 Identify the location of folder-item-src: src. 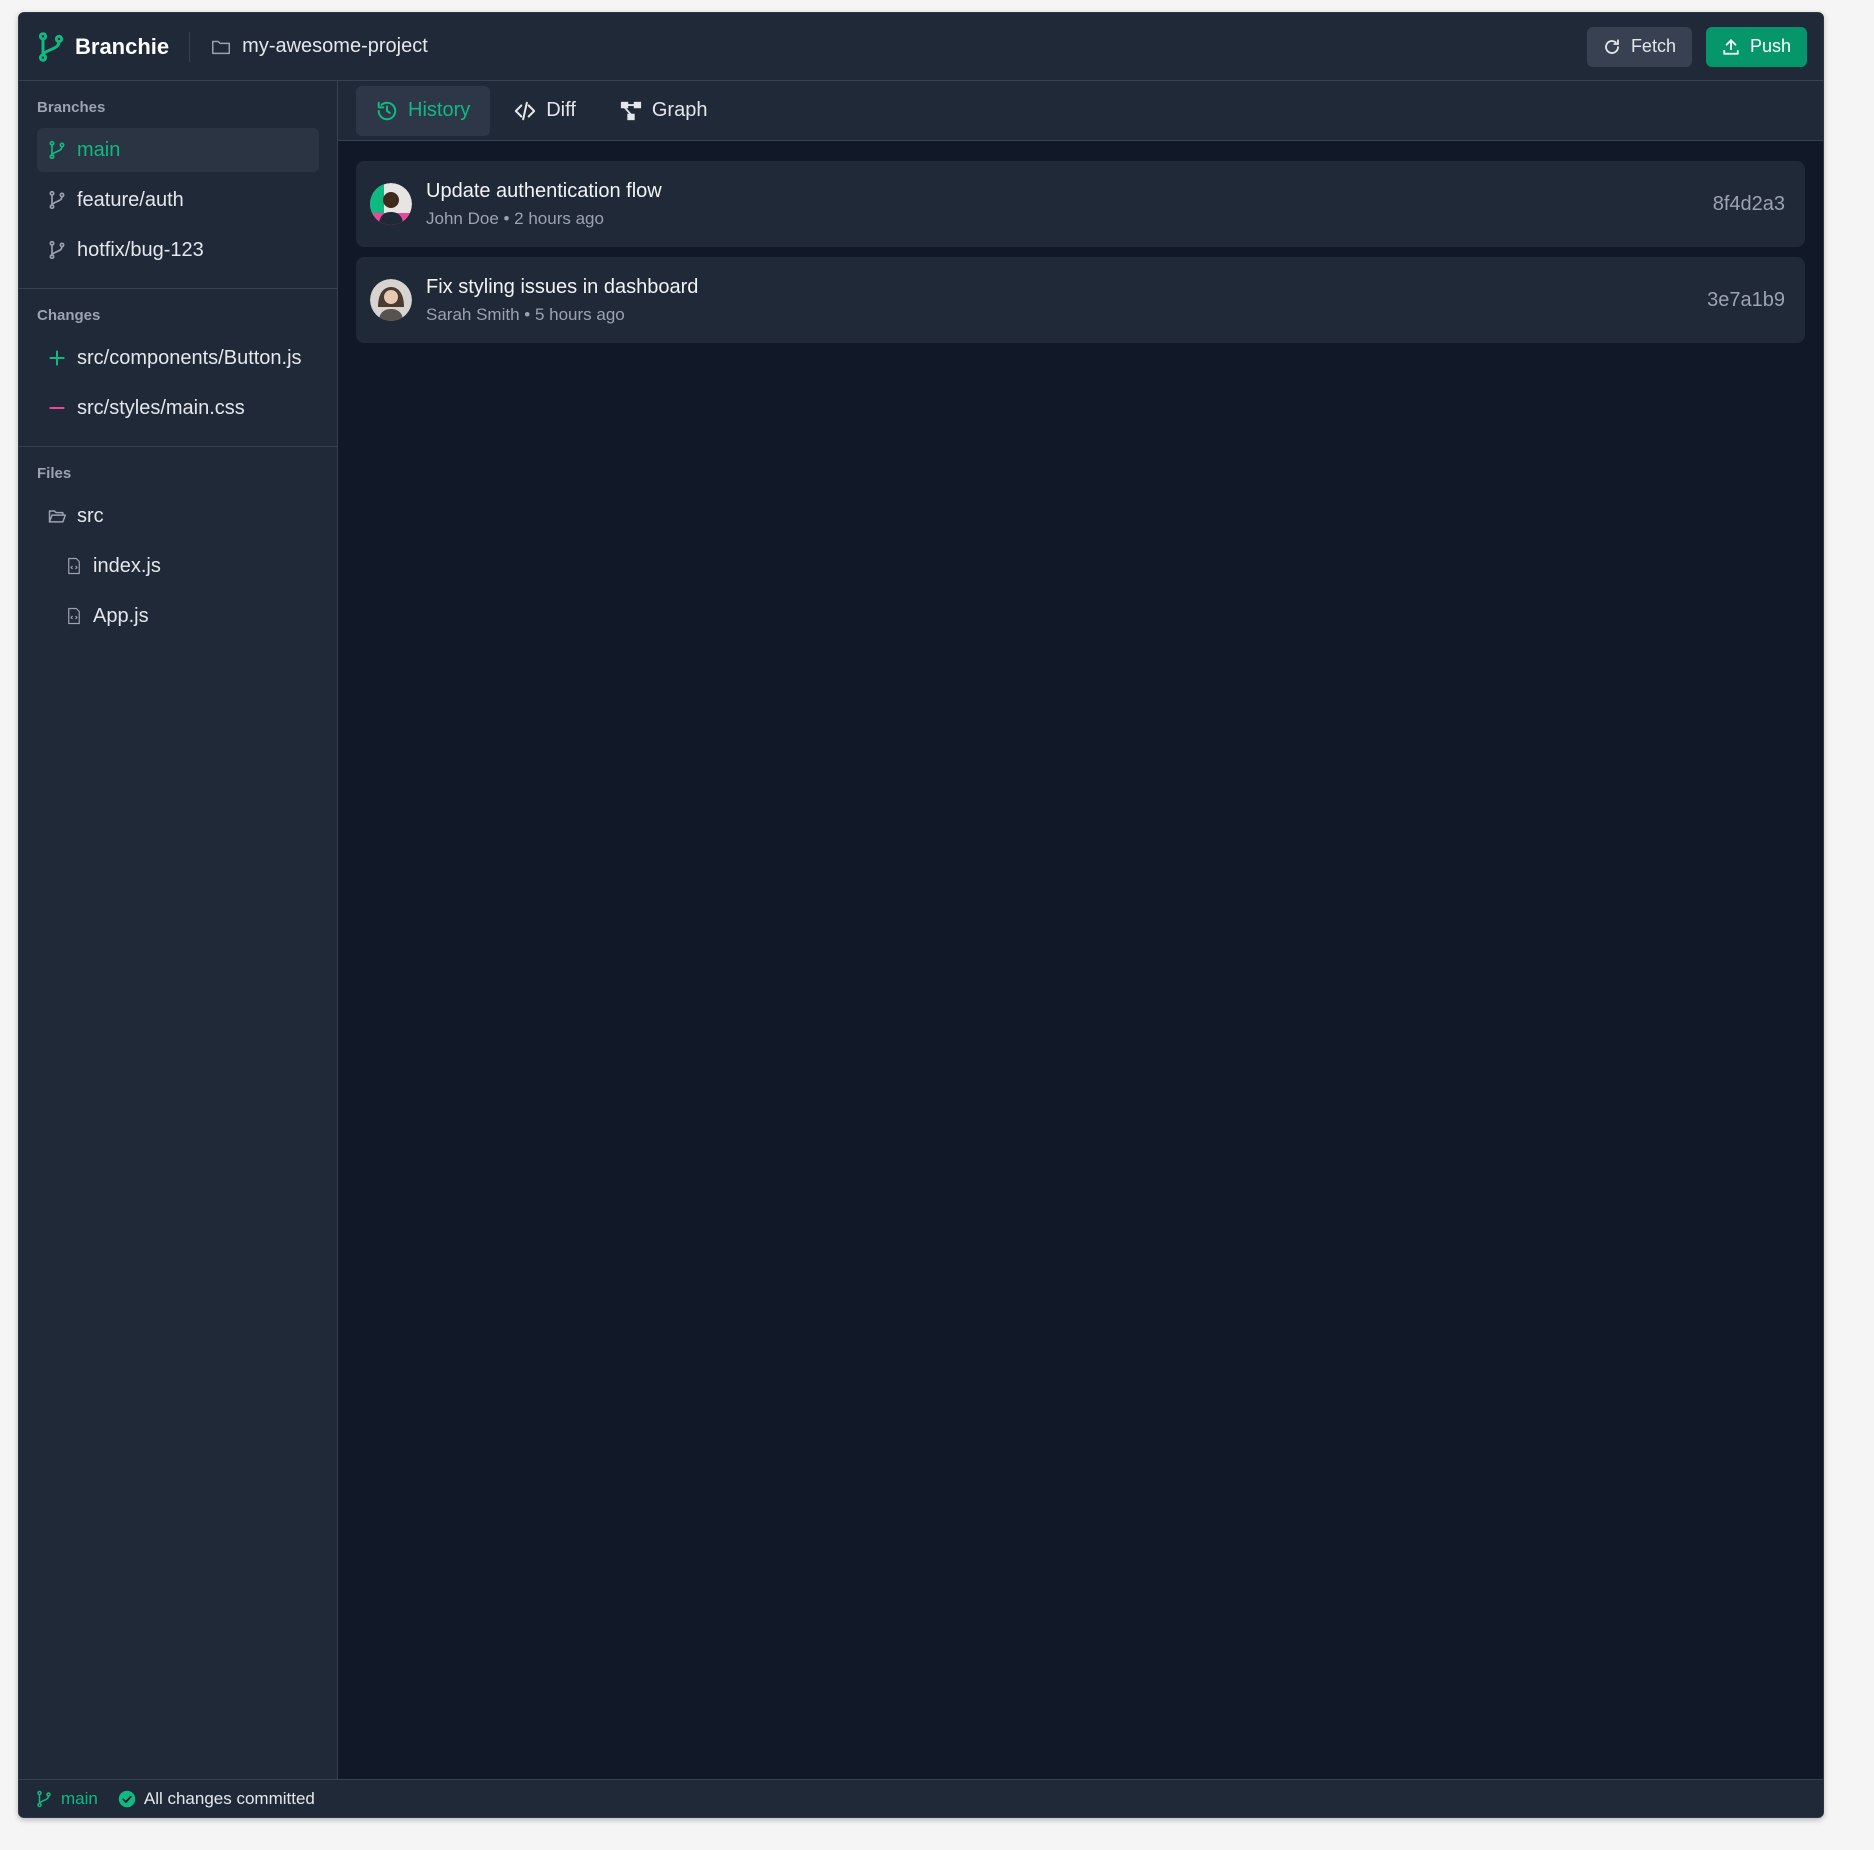
(178, 516).